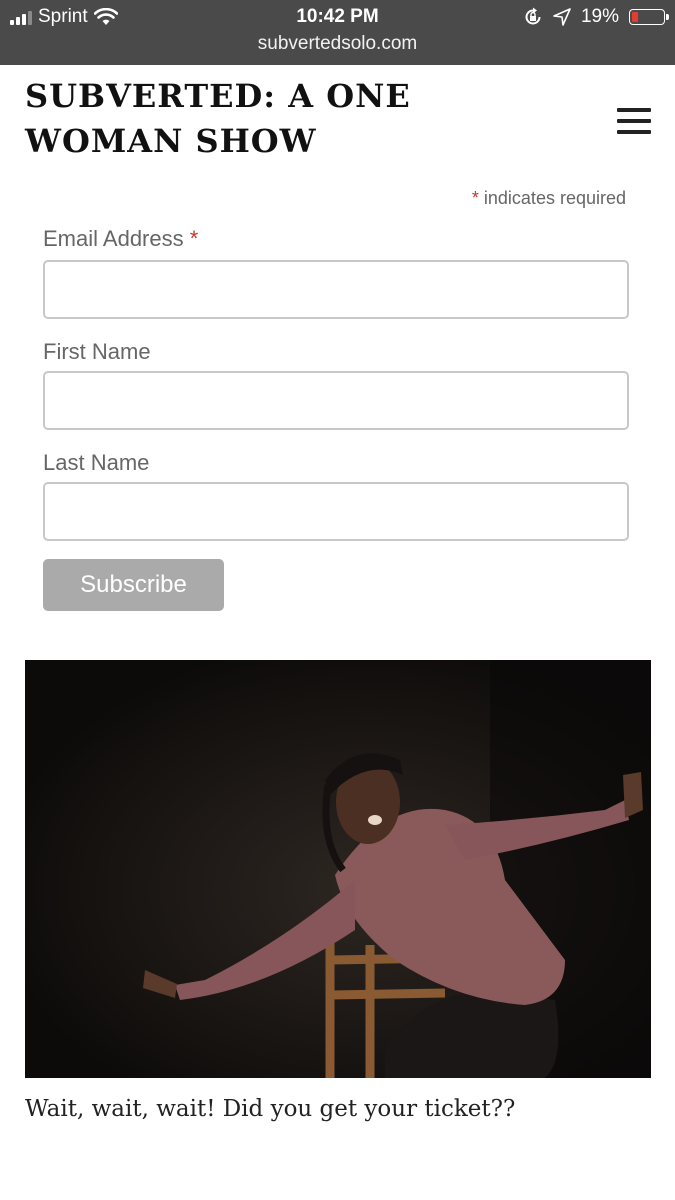 The image size is (675, 1200). What do you see at coordinates (635, 17) in the screenshot?
I see `battery-level` at bounding box center [635, 17].